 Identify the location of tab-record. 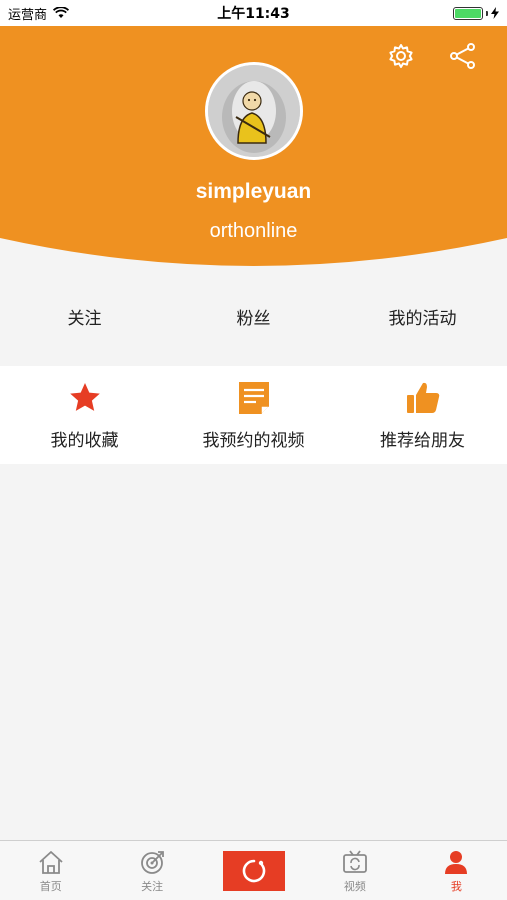
(253, 870).